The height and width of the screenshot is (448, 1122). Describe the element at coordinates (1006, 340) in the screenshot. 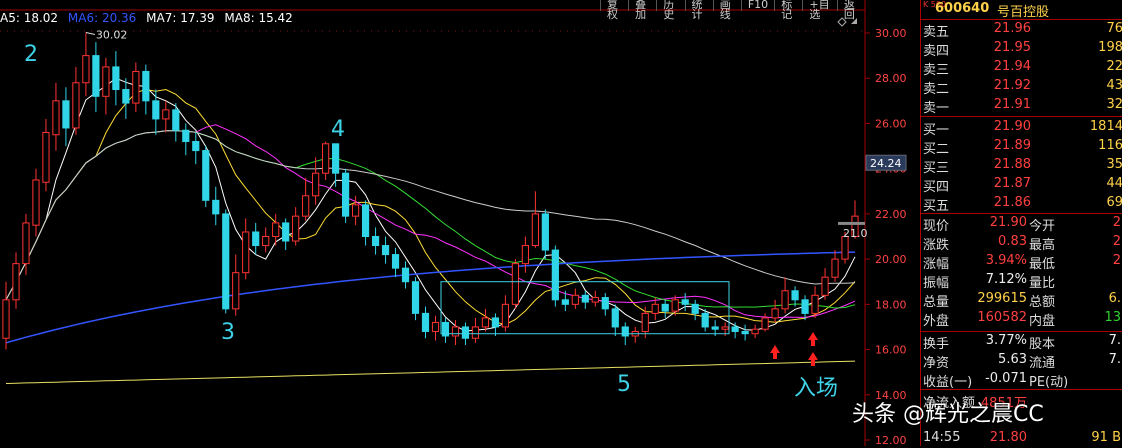

I see `stat-value: 3.77%` at that location.